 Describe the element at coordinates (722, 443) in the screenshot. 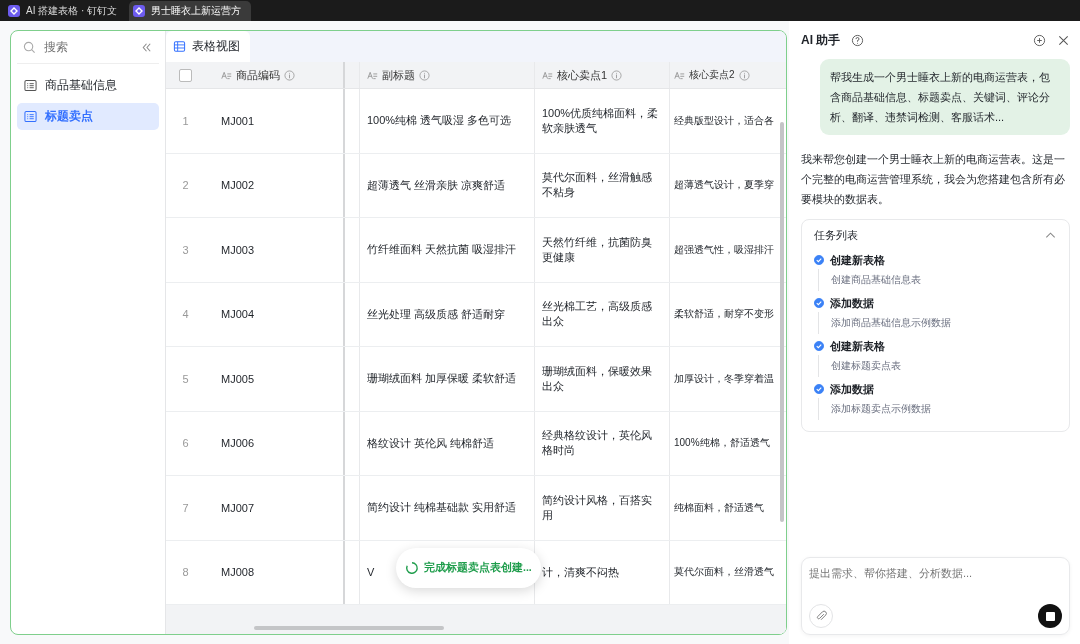

I see `table-cell: 100%纯棉，舒适透气` at that location.